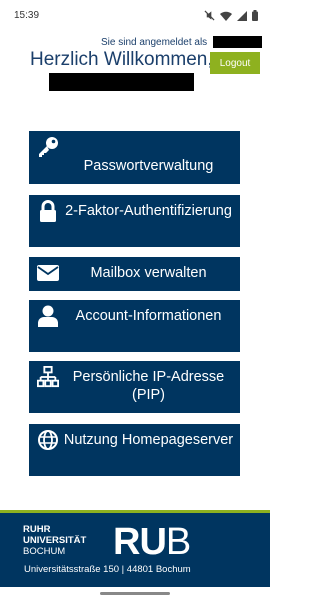 This screenshot has height=600, width=320. Describe the element at coordinates (121, 82) in the screenshot. I see `redacted-full-name` at that location.